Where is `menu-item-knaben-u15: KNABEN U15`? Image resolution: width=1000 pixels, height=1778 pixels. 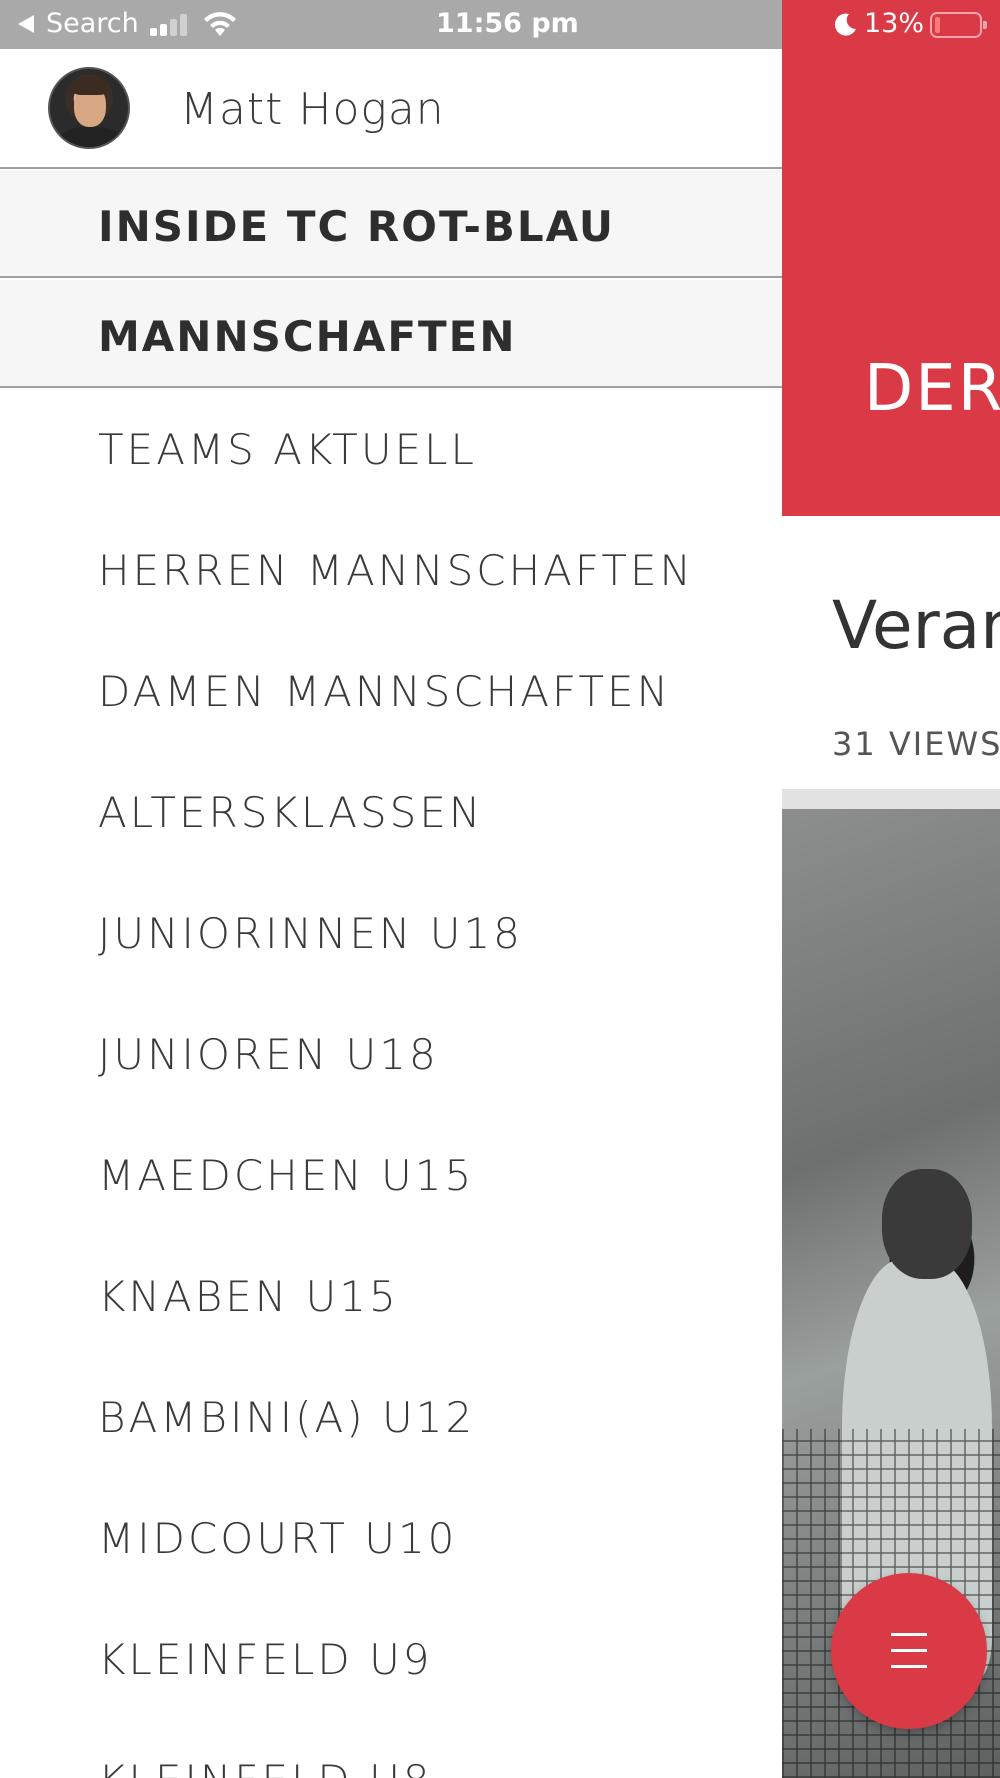
menu-item-knaben-u15: KNABEN U15 is located at coordinates (391, 1297).